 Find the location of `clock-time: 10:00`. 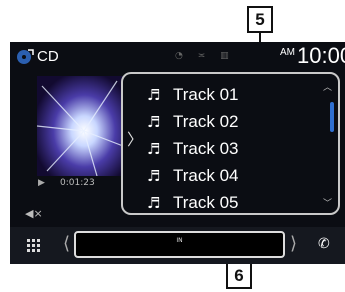

clock-time: 10:00 is located at coordinates (321, 55).